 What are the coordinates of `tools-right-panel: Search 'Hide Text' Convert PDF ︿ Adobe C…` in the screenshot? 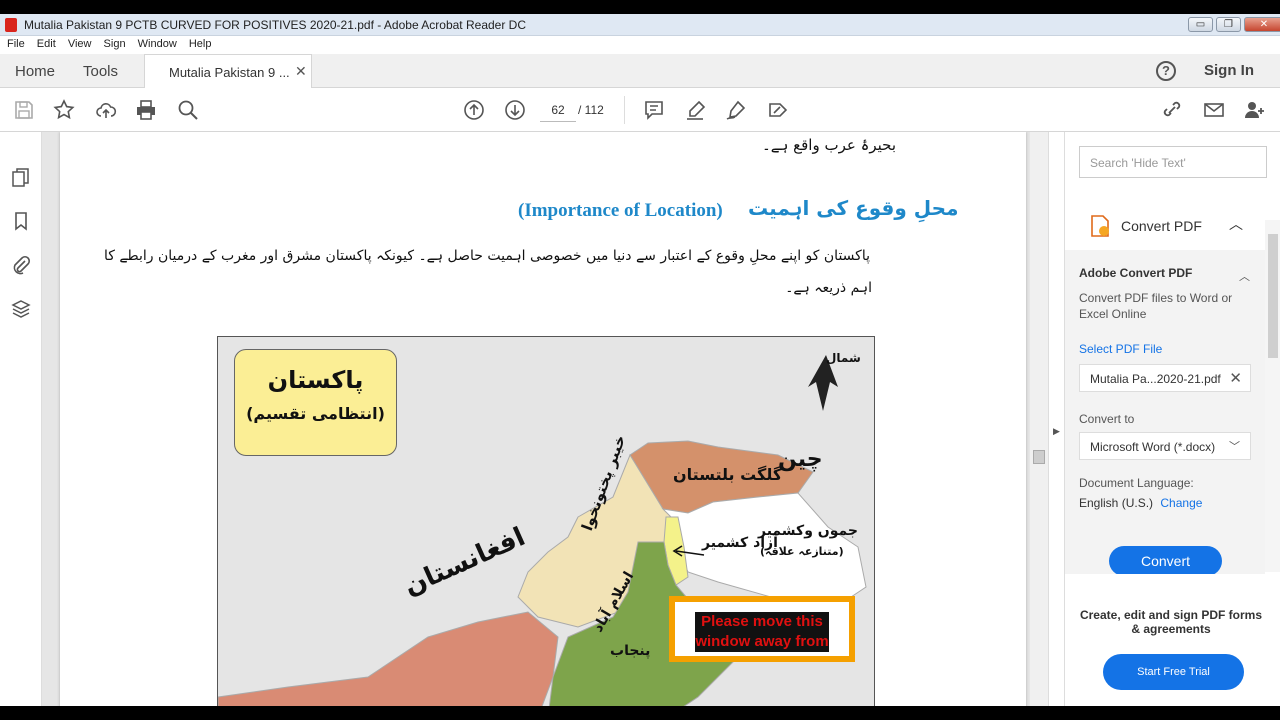 It's located at (1172, 419).